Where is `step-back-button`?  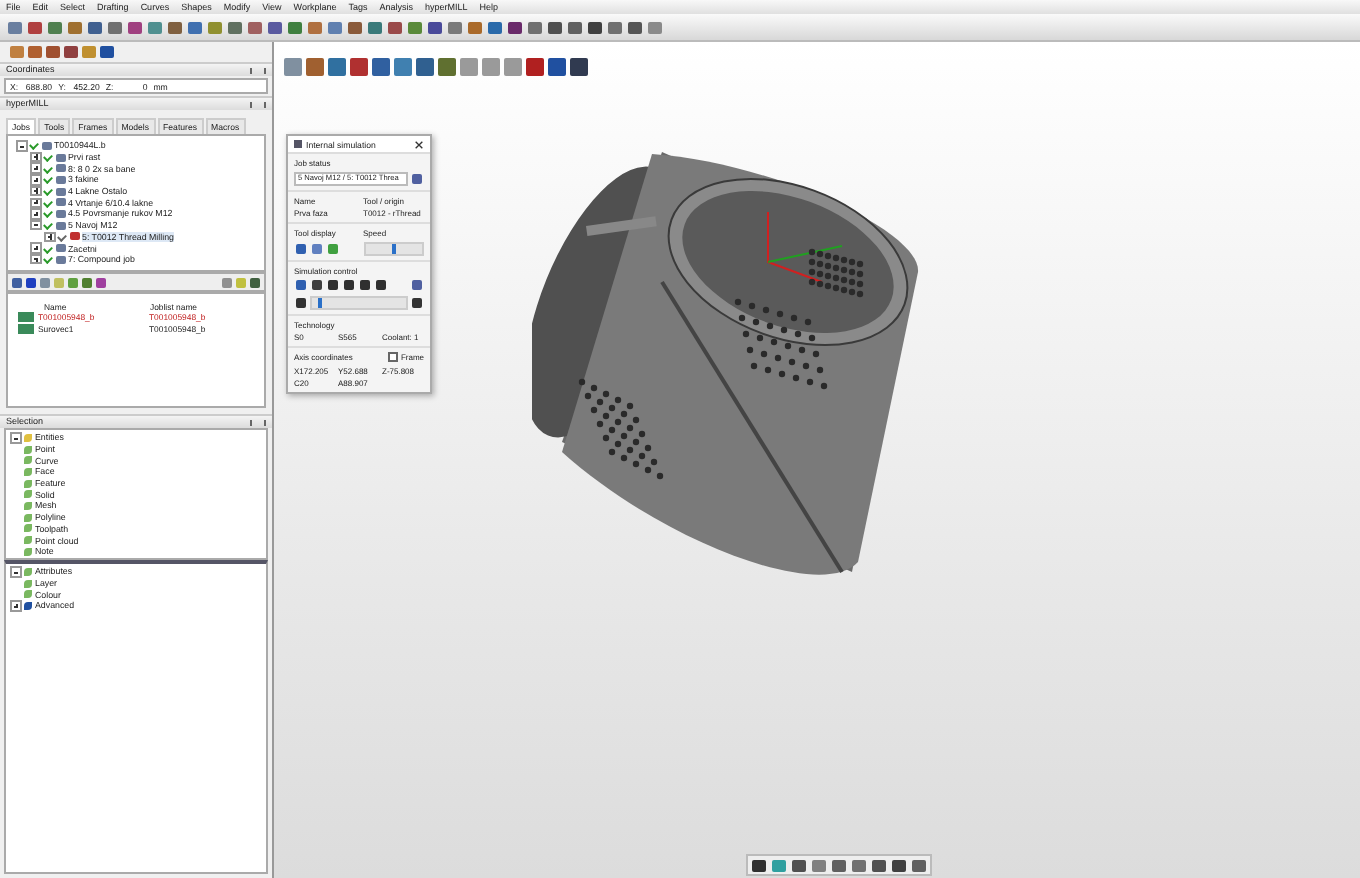
step-back-button is located at coordinates (301, 302).